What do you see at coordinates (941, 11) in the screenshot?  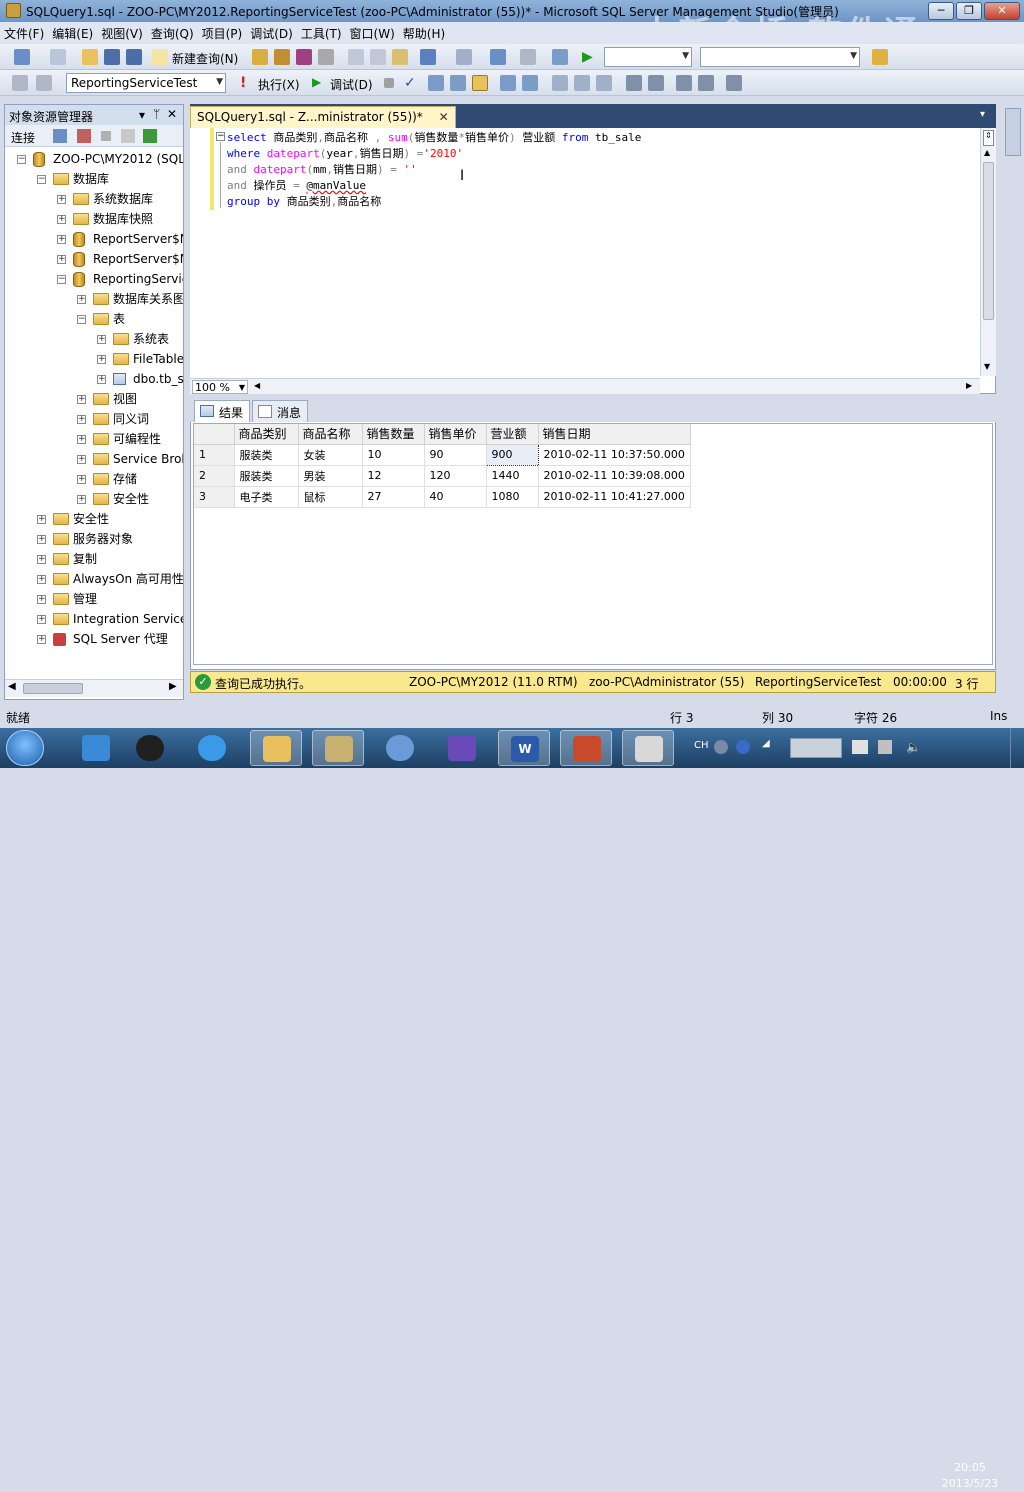 I see `minimize-button: ─` at bounding box center [941, 11].